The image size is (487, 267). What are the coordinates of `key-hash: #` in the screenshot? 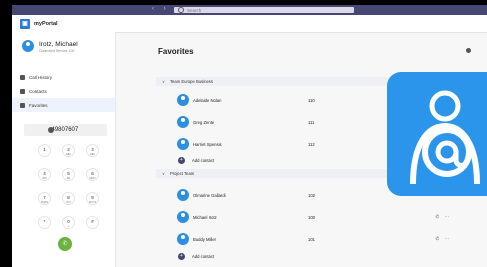 It's located at (92, 222).